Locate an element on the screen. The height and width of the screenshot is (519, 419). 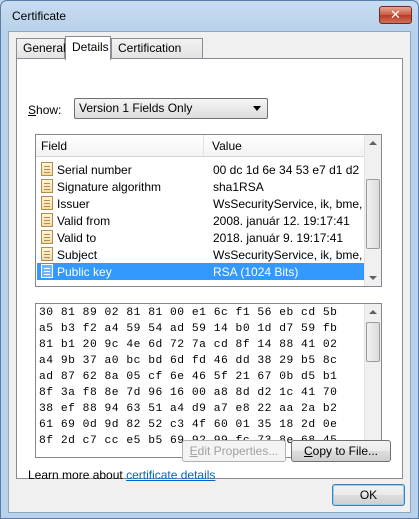
close-icon: ✕ is located at coordinates (395, 14).